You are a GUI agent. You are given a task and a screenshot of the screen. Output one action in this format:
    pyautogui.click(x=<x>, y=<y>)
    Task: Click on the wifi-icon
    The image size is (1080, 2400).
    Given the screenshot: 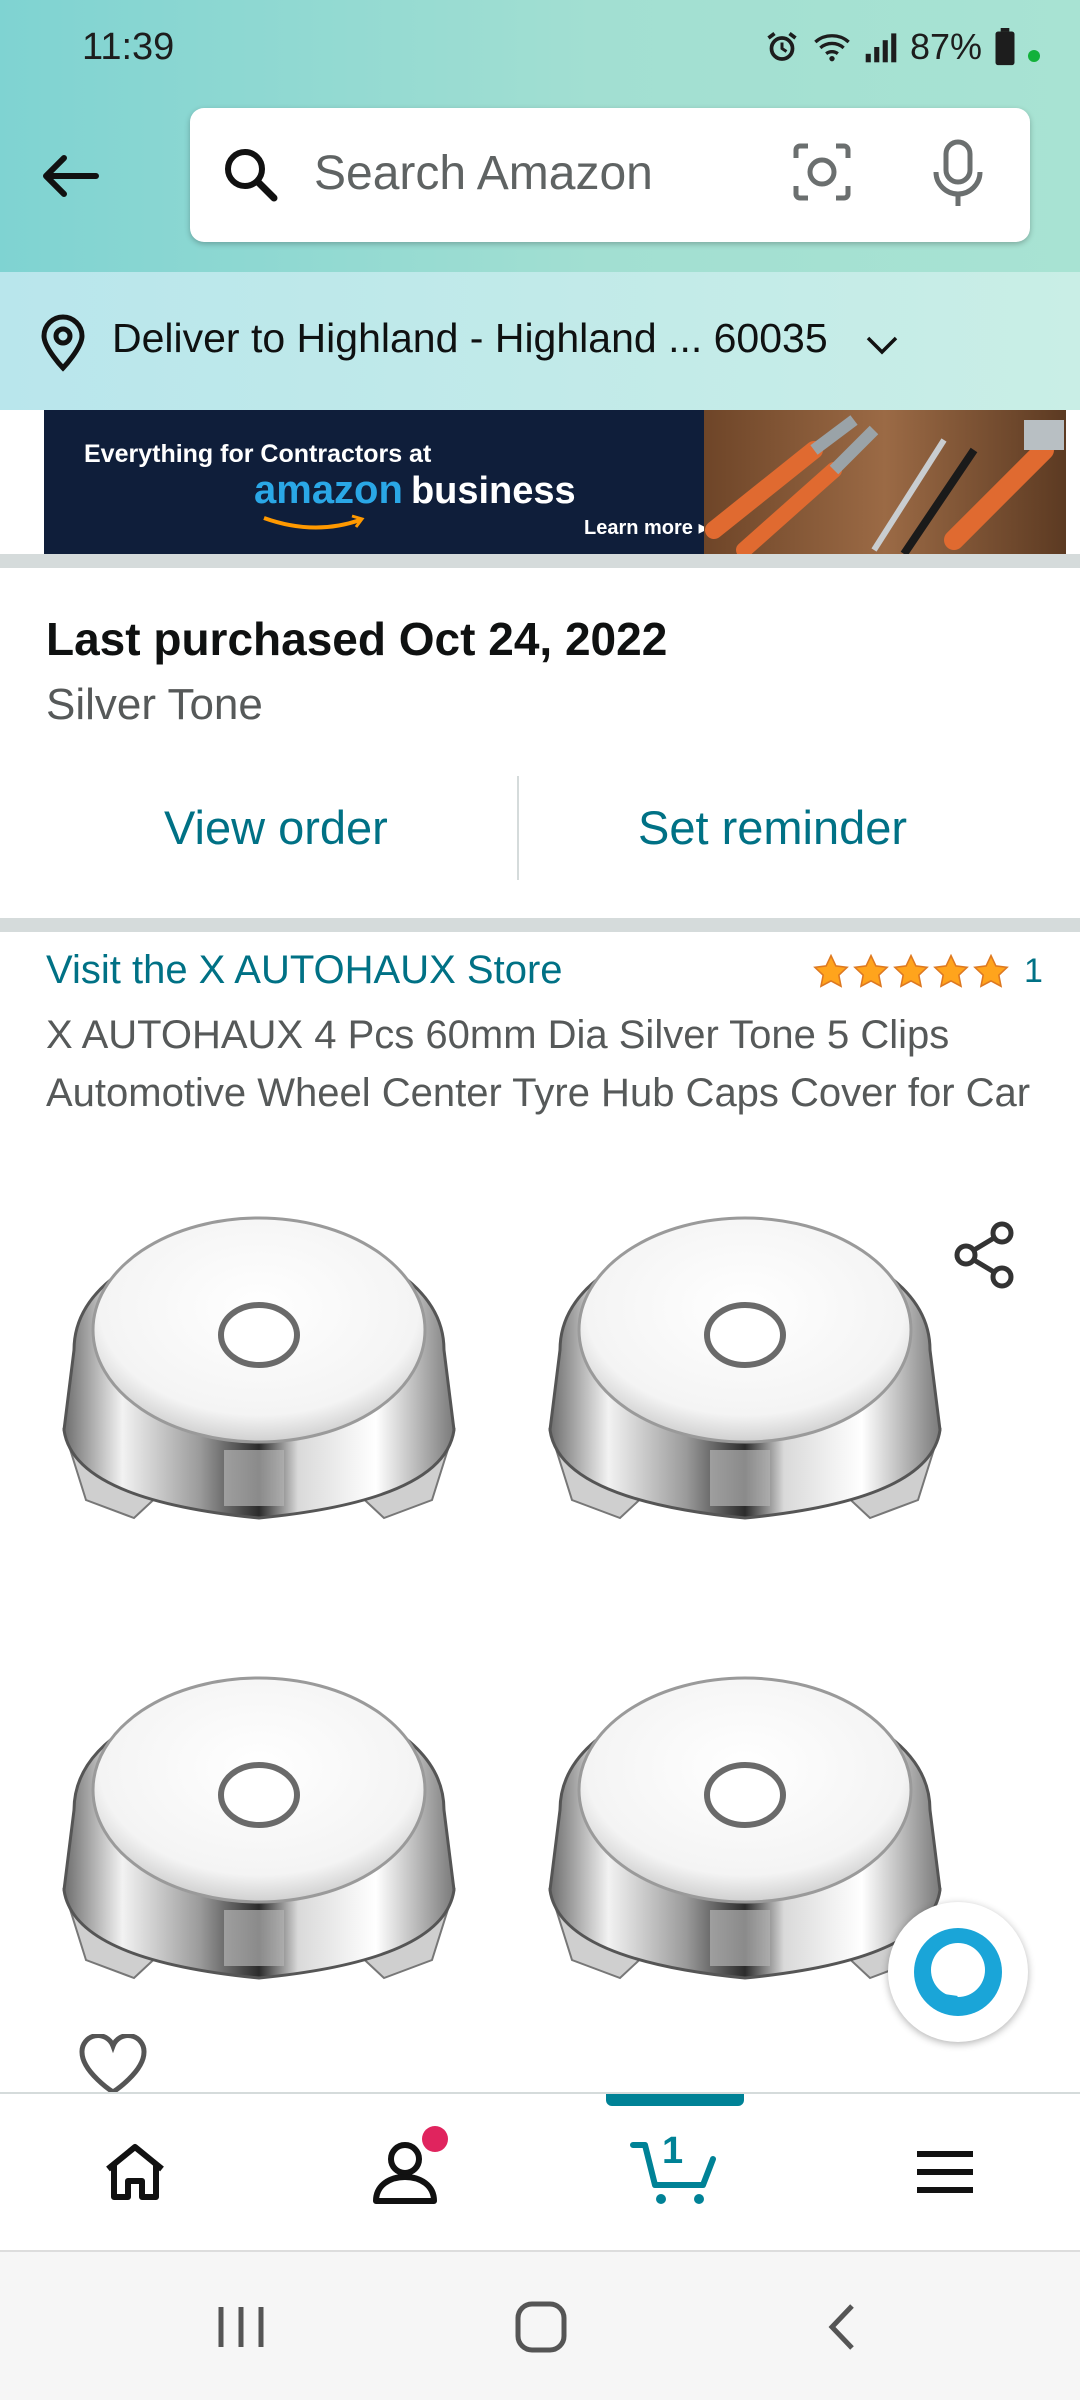 What is the action you would take?
    pyautogui.click(x=832, y=48)
    